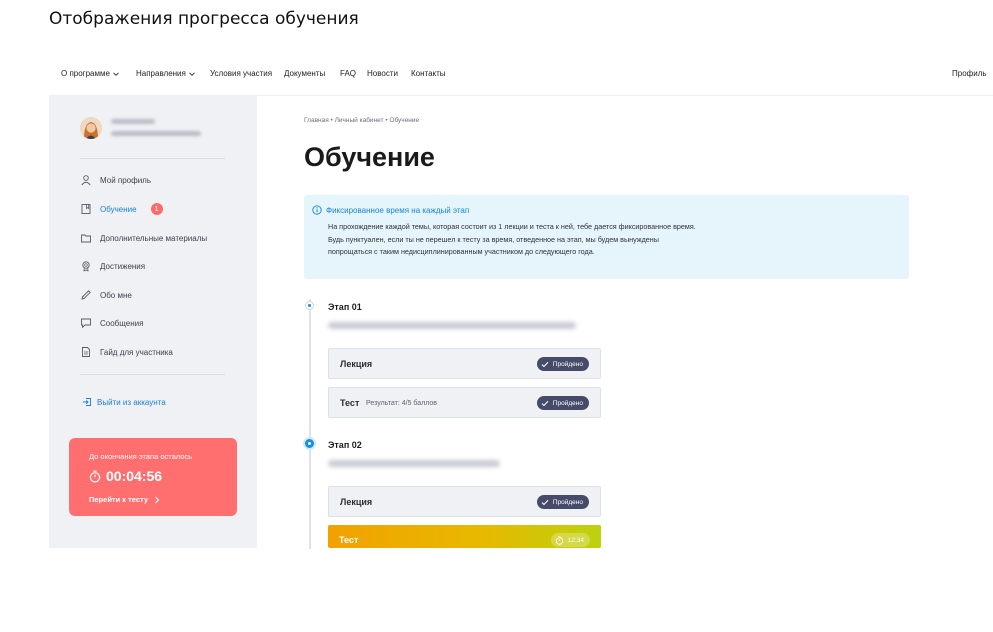  I want to click on time-badge: 12:34, so click(570, 540).